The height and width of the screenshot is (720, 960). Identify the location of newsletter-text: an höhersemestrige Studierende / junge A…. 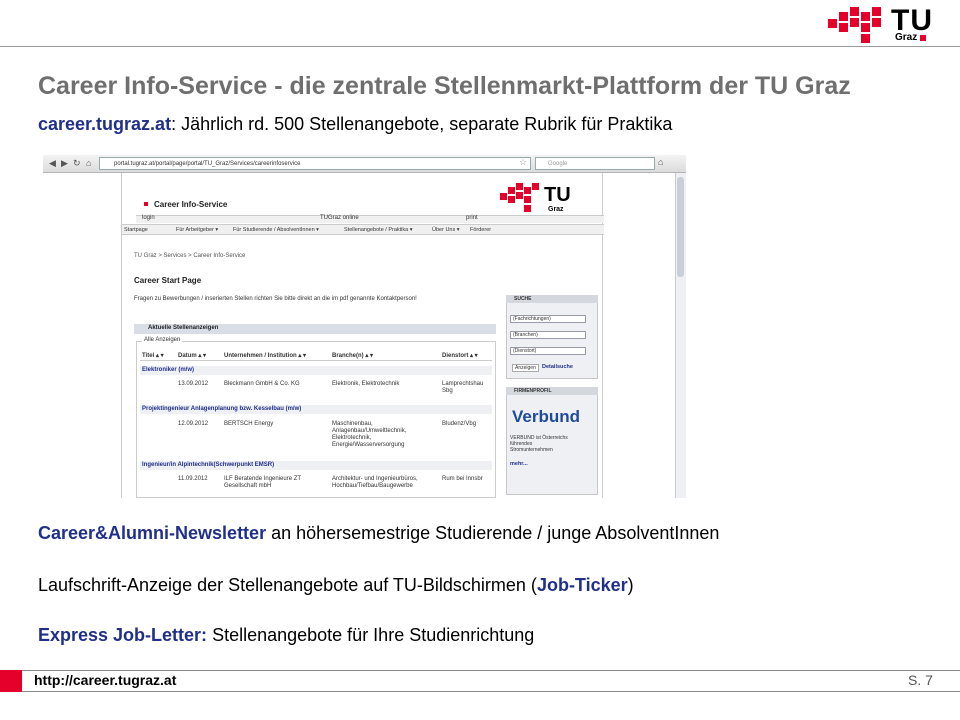
(493, 533).